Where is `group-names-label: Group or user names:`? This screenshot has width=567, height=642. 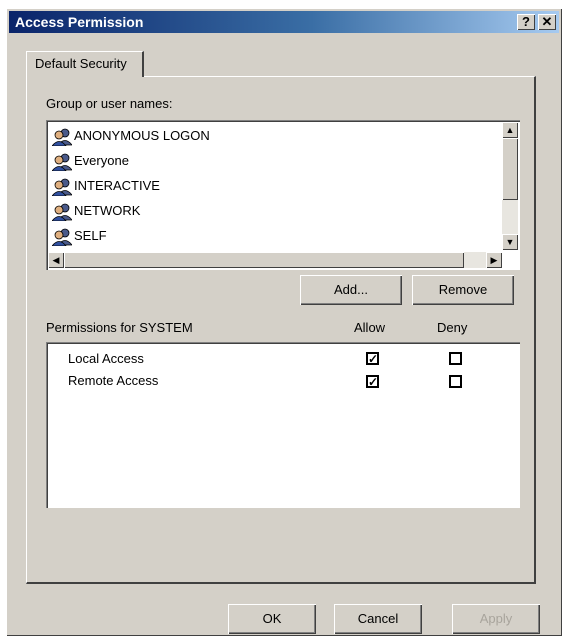 group-names-label: Group or user names: is located at coordinates (109, 103).